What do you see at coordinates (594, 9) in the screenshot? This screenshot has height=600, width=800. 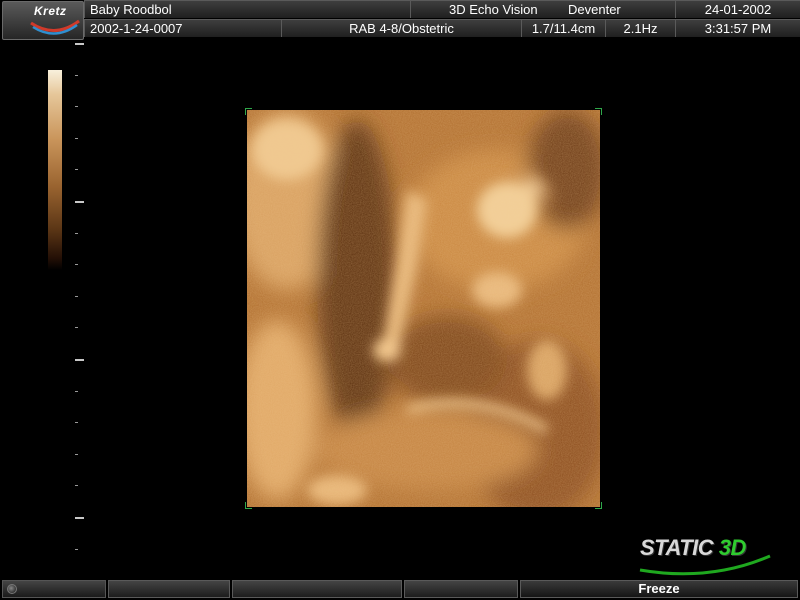 I see `location: Deventer` at bounding box center [594, 9].